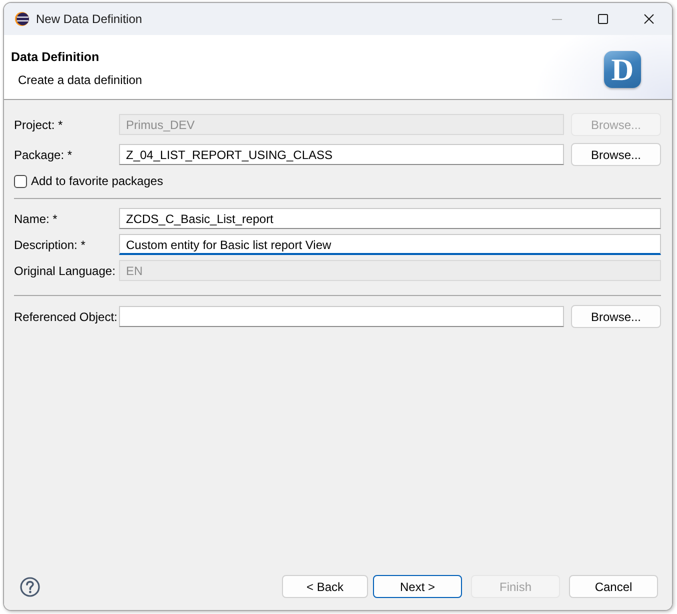  I want to click on field-label: Name: *, so click(36, 219).